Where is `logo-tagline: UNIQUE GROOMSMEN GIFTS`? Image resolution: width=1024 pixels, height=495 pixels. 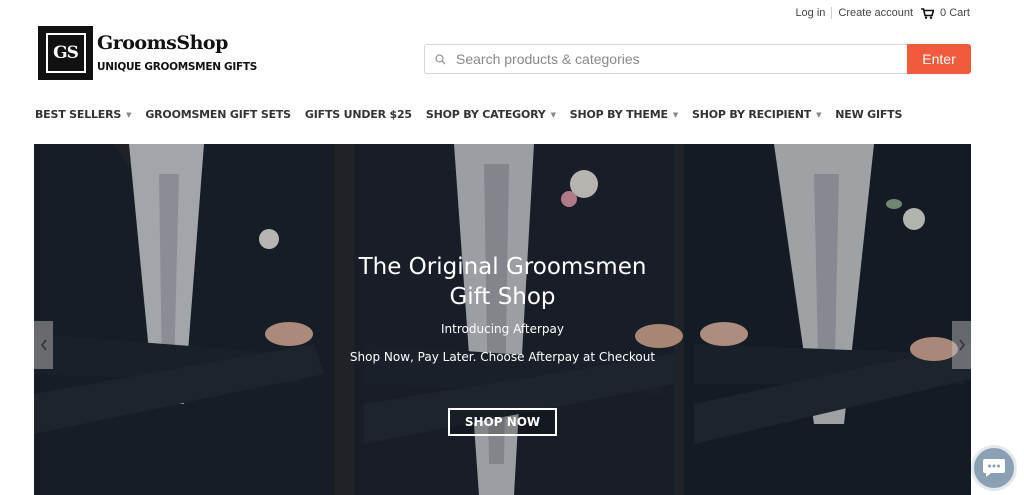 logo-tagline: UNIQUE GROOMSMEN GIFTS is located at coordinates (177, 67).